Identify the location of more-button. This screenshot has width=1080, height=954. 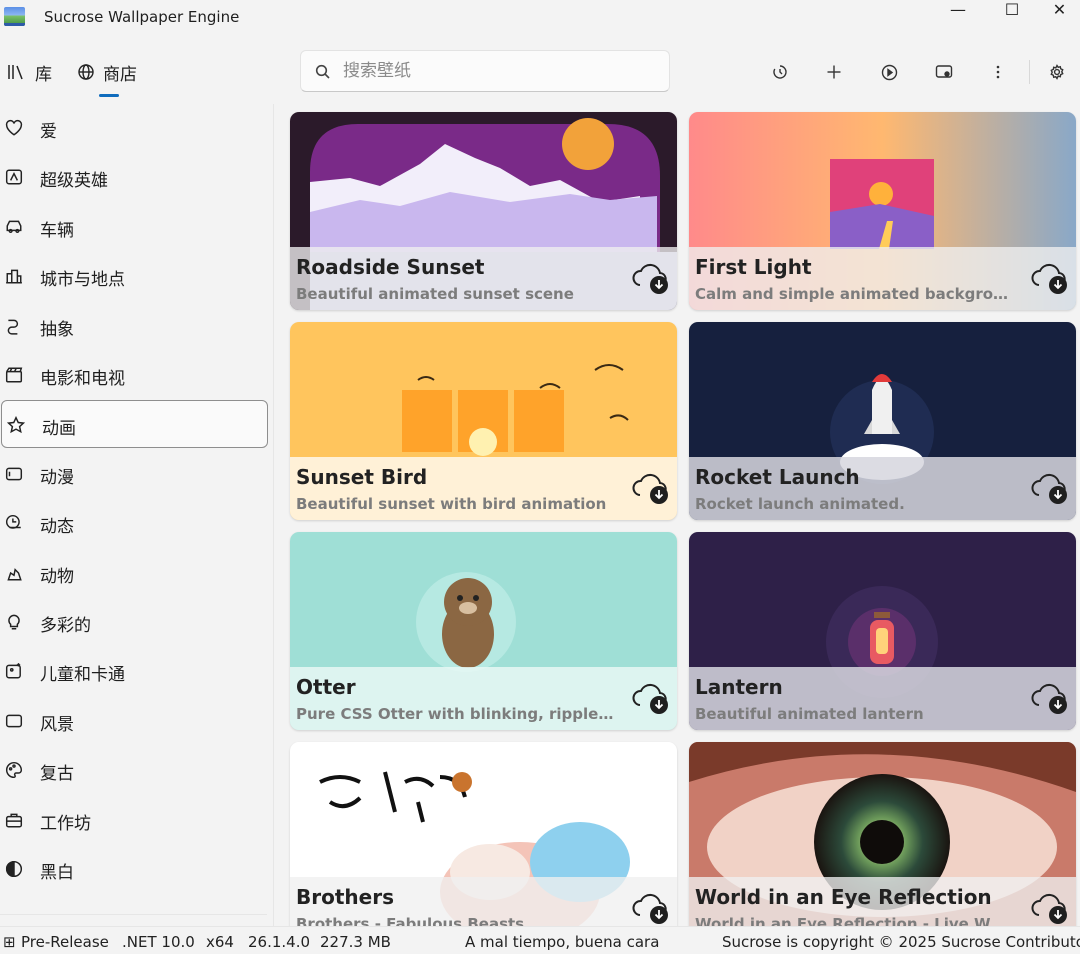
(998, 72).